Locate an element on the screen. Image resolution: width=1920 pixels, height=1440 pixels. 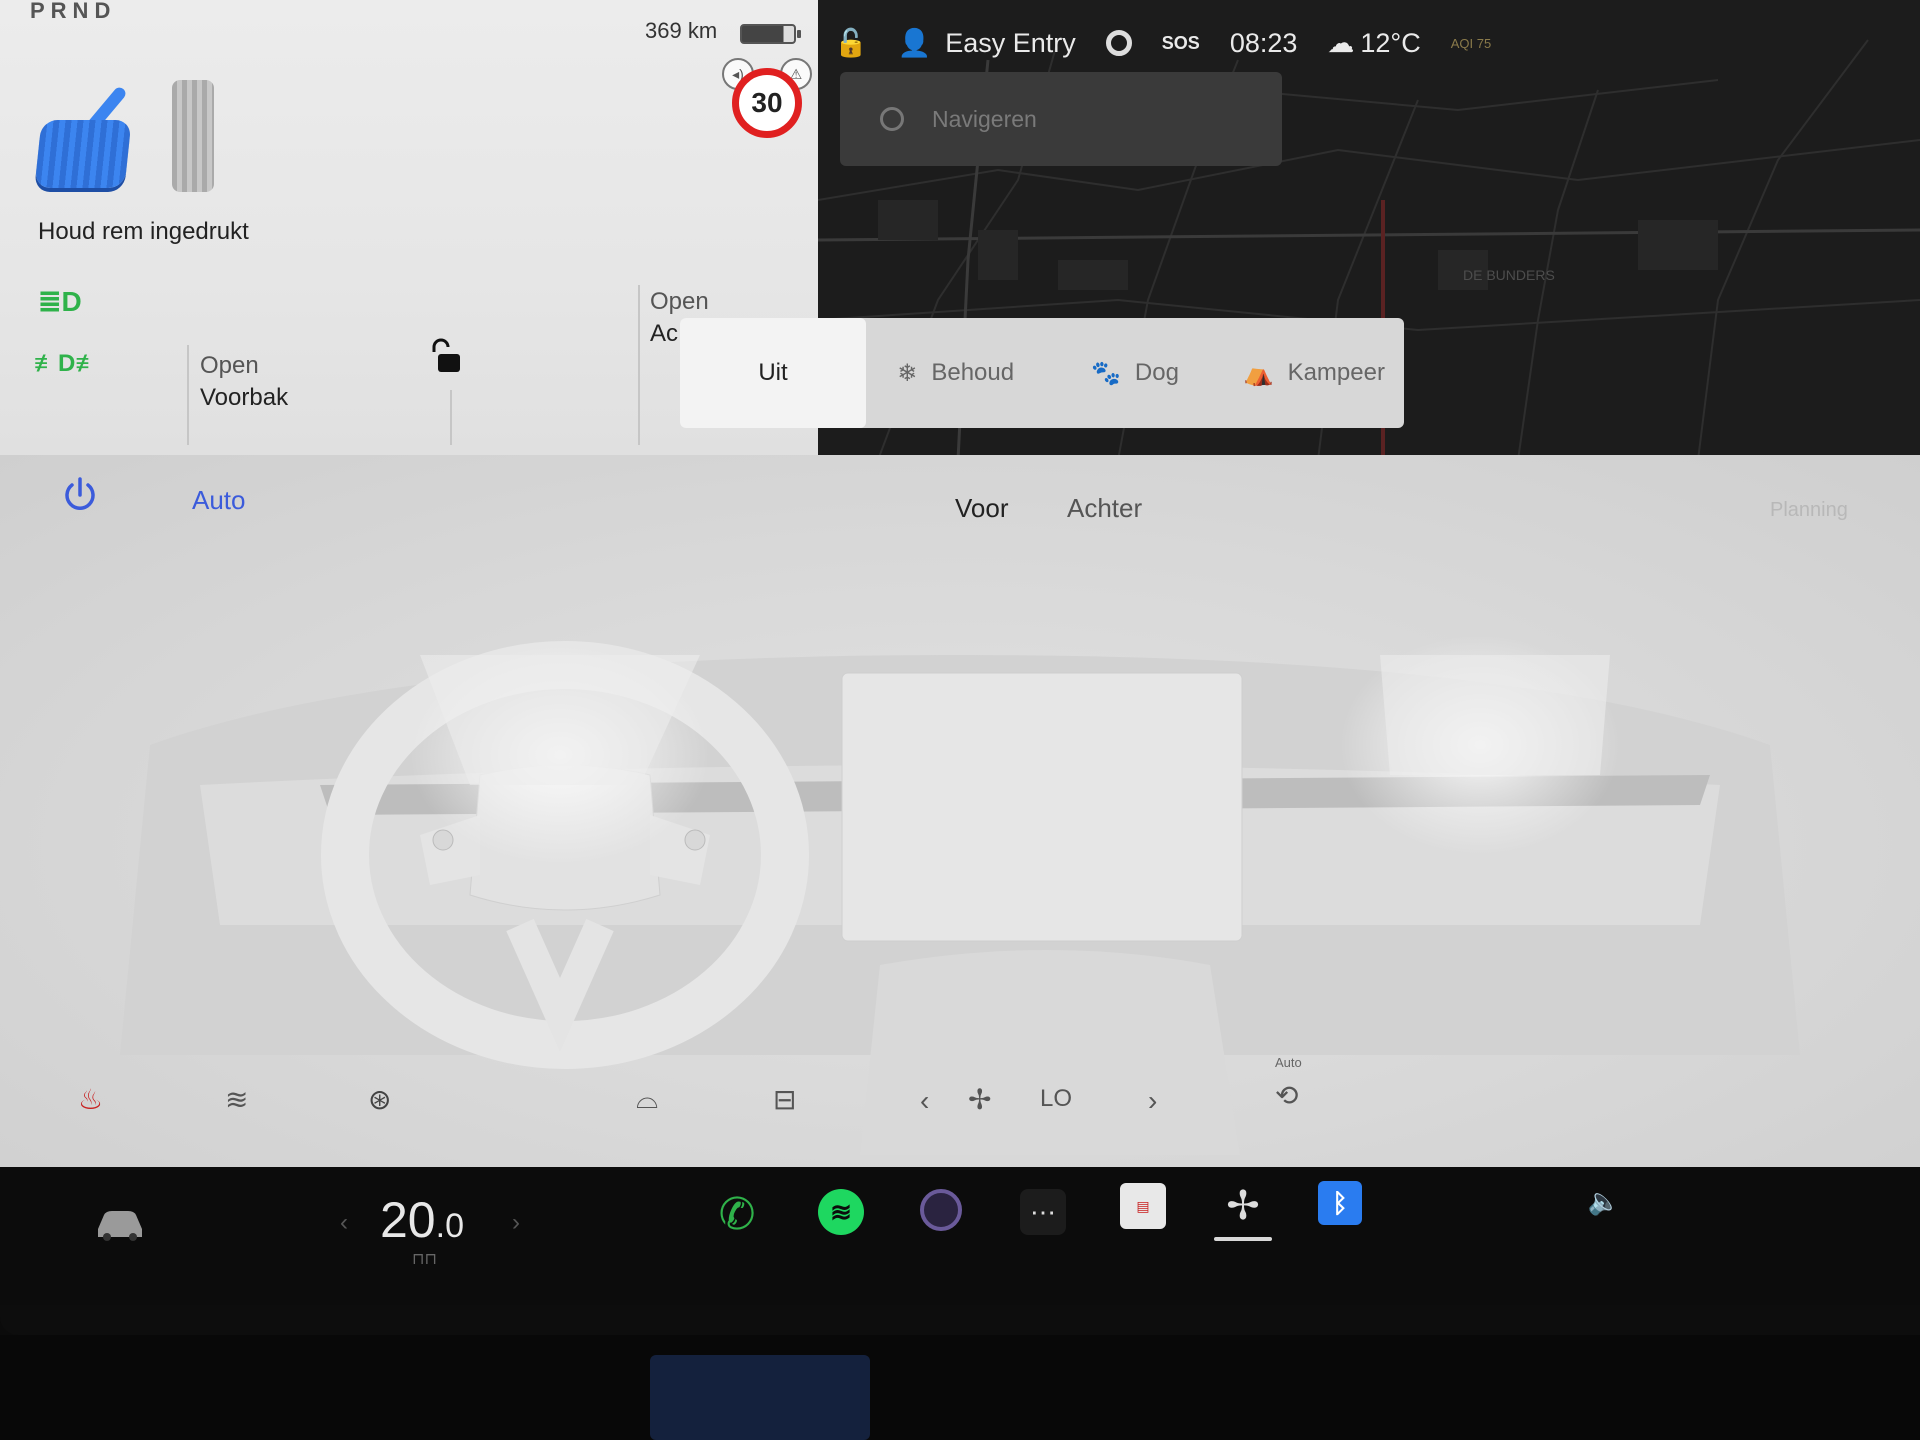
paw-icon: 🐾 is located at coordinates (1106, 373).